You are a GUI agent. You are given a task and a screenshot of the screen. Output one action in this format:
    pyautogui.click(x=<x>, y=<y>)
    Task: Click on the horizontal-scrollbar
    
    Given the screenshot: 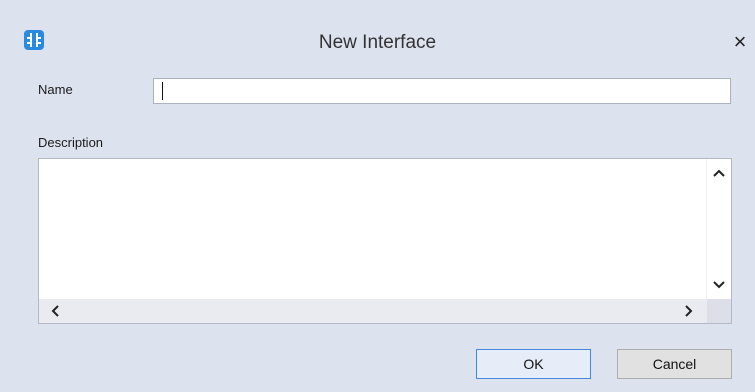 What is the action you would take?
    pyautogui.click(x=373, y=311)
    